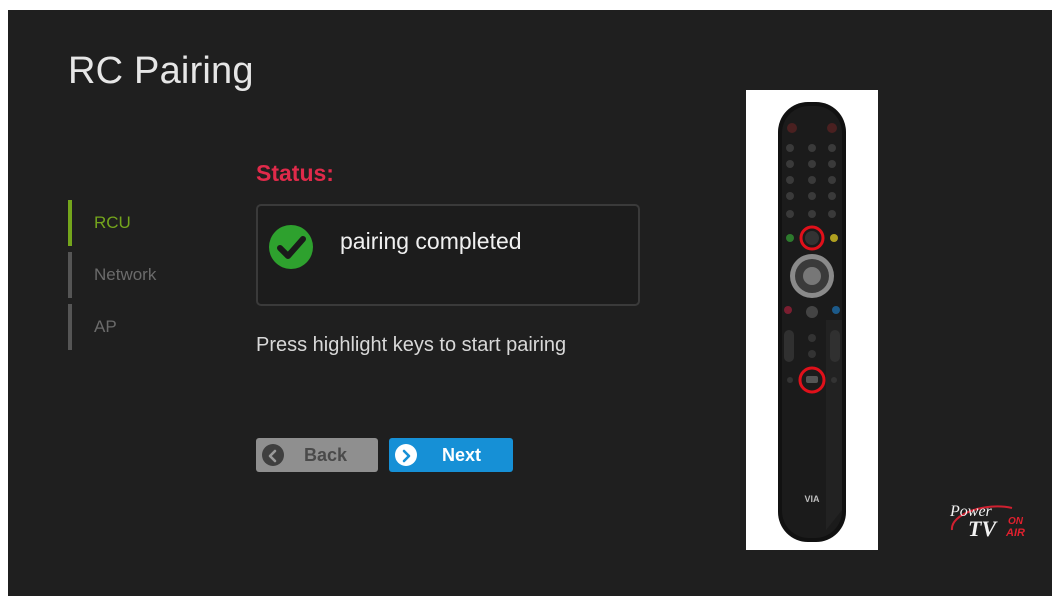 The width and height of the screenshot is (1052, 596). What do you see at coordinates (326, 455) in the screenshot?
I see `back-button-label: Back` at bounding box center [326, 455].